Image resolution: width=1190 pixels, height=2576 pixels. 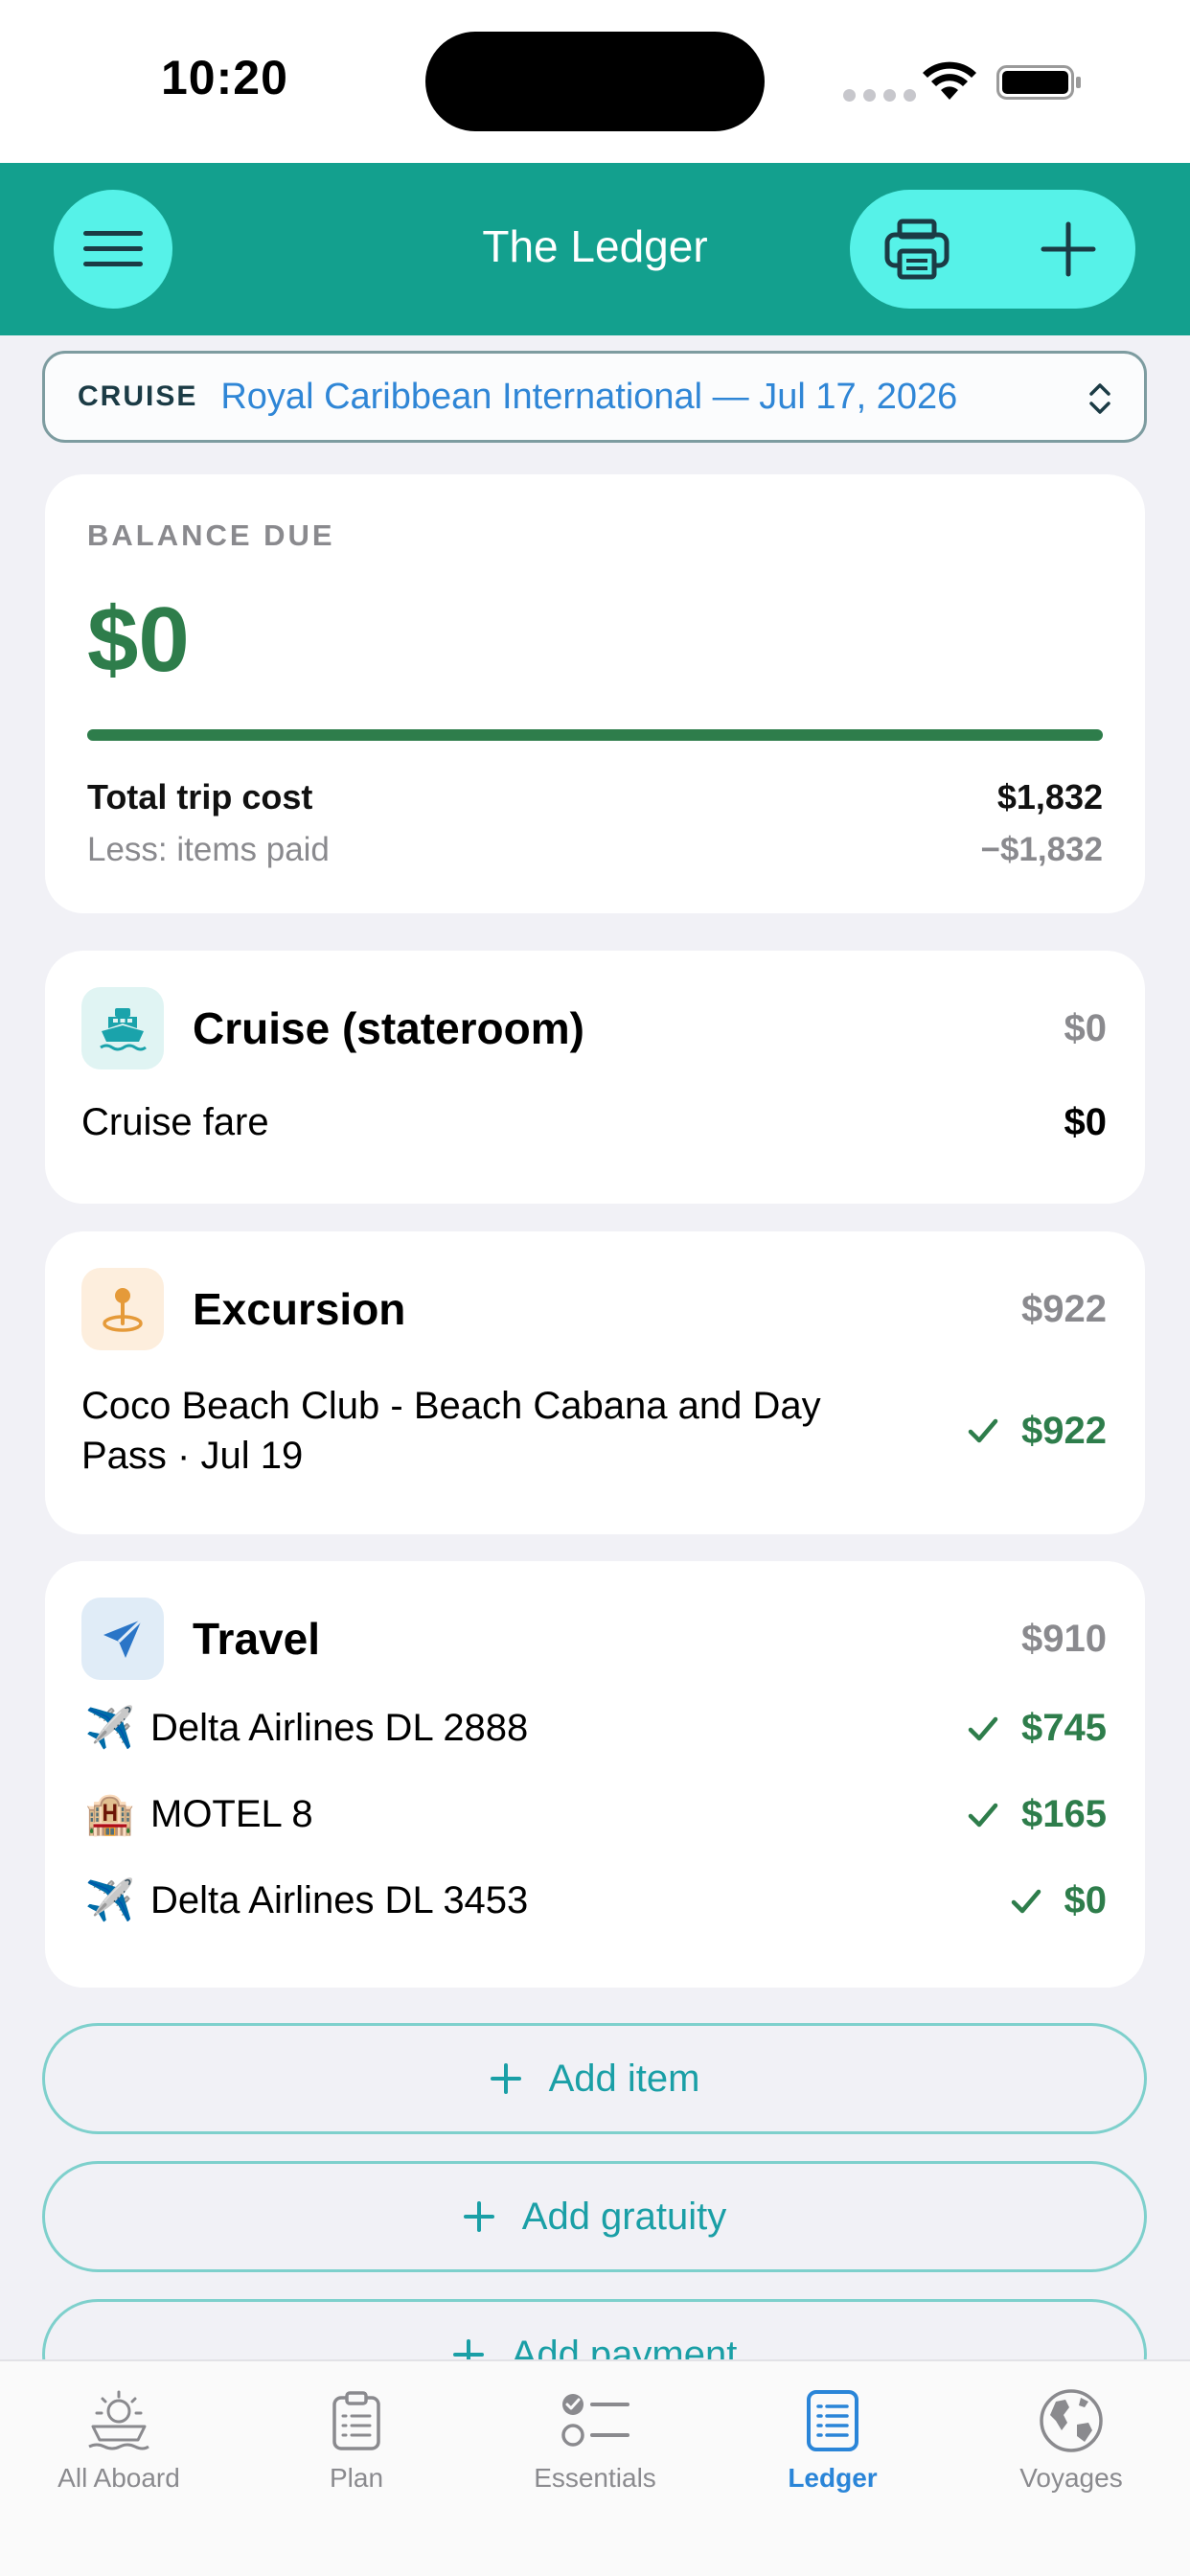 I want to click on item-amount-value: $745, so click(x=1064, y=1728).